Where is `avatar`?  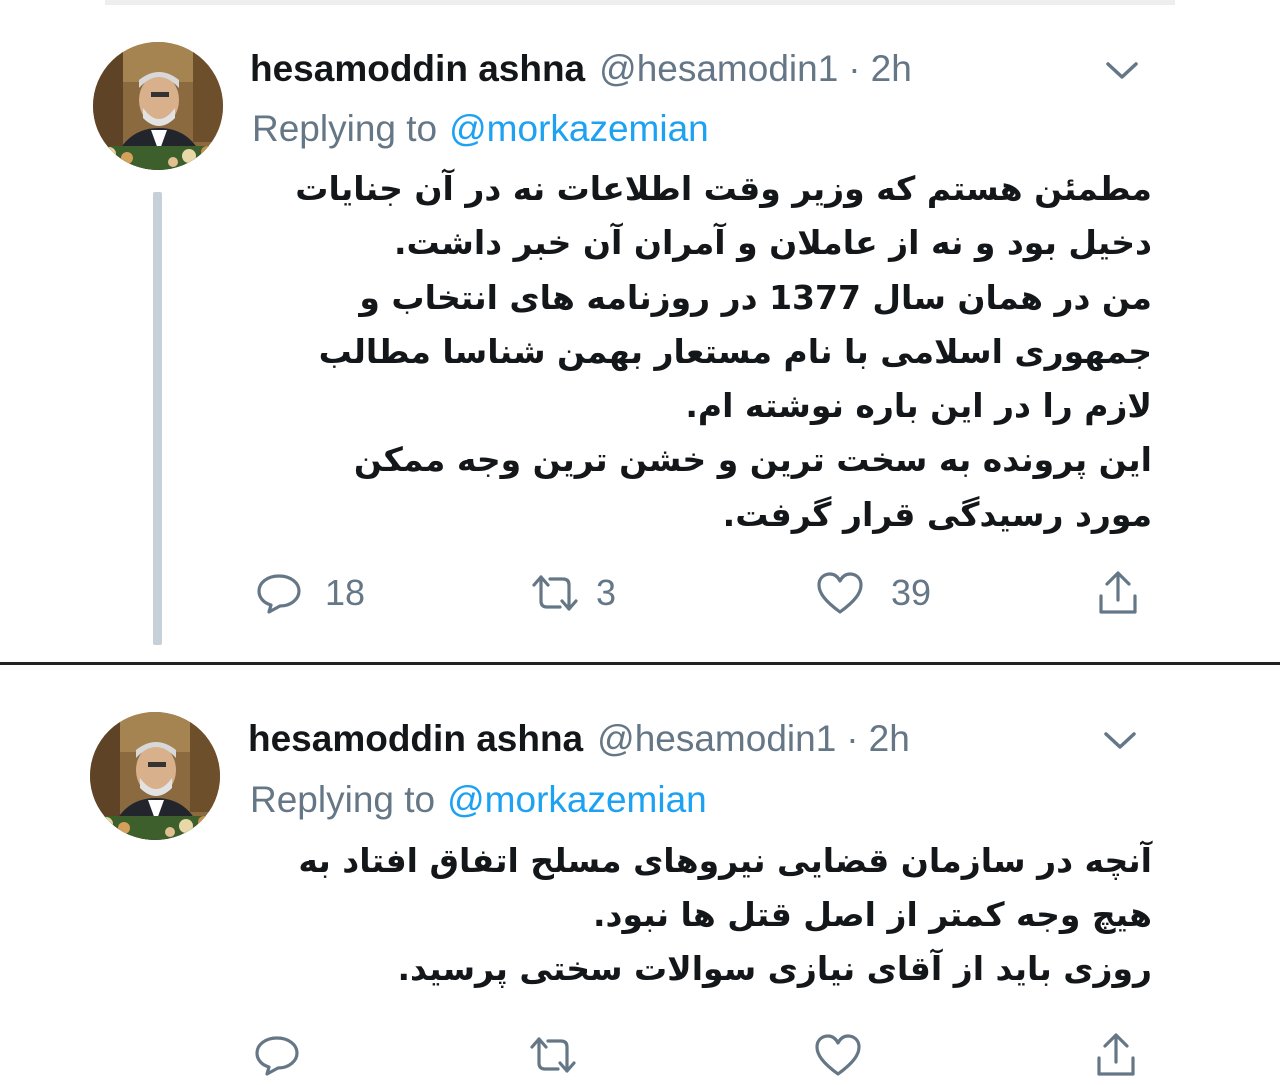
avatar is located at coordinates (155, 776).